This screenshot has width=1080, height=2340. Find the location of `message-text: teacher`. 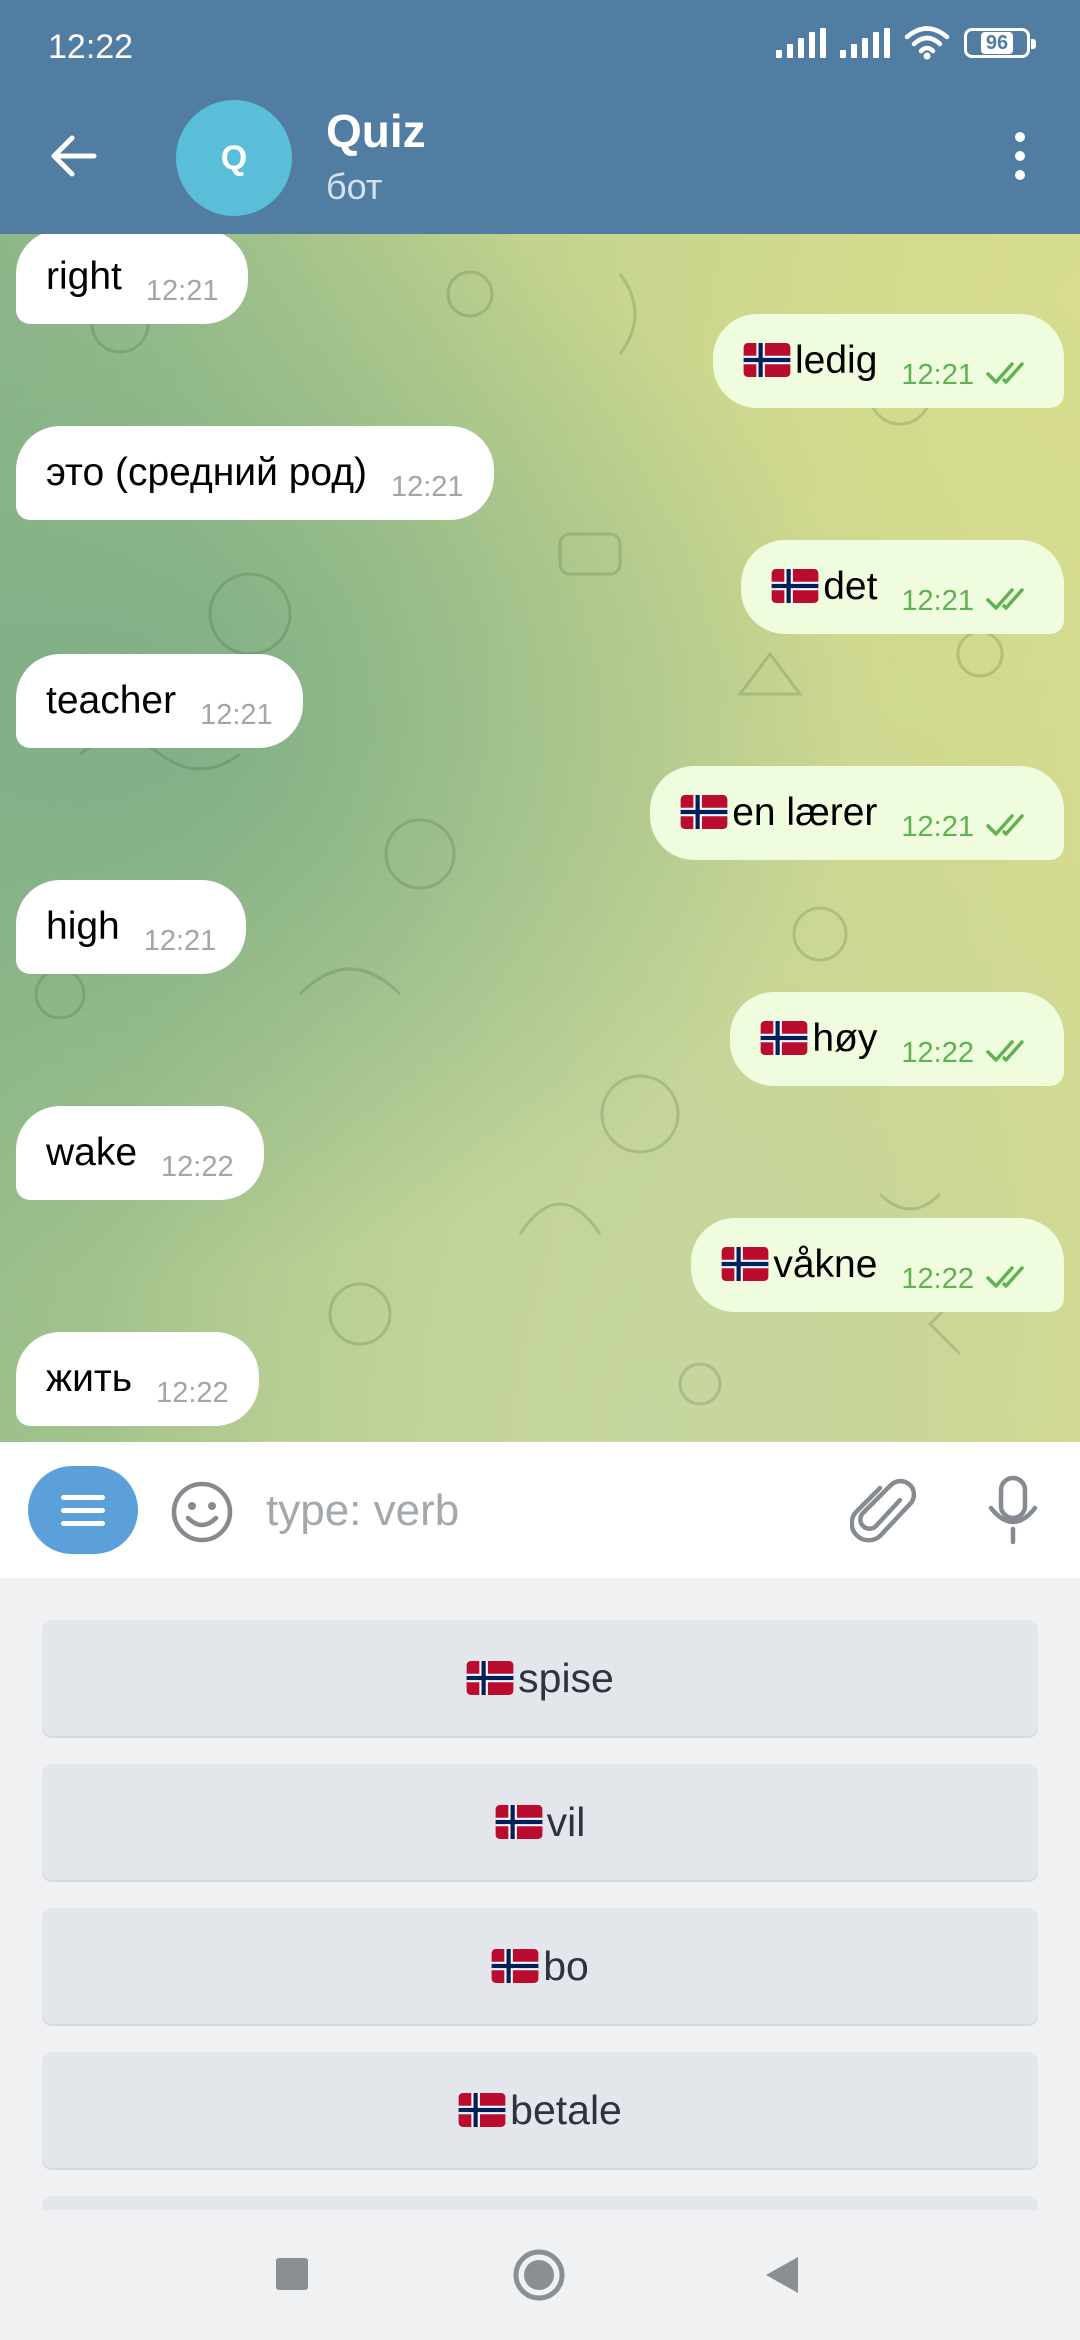

message-text: teacher is located at coordinates (111, 701).